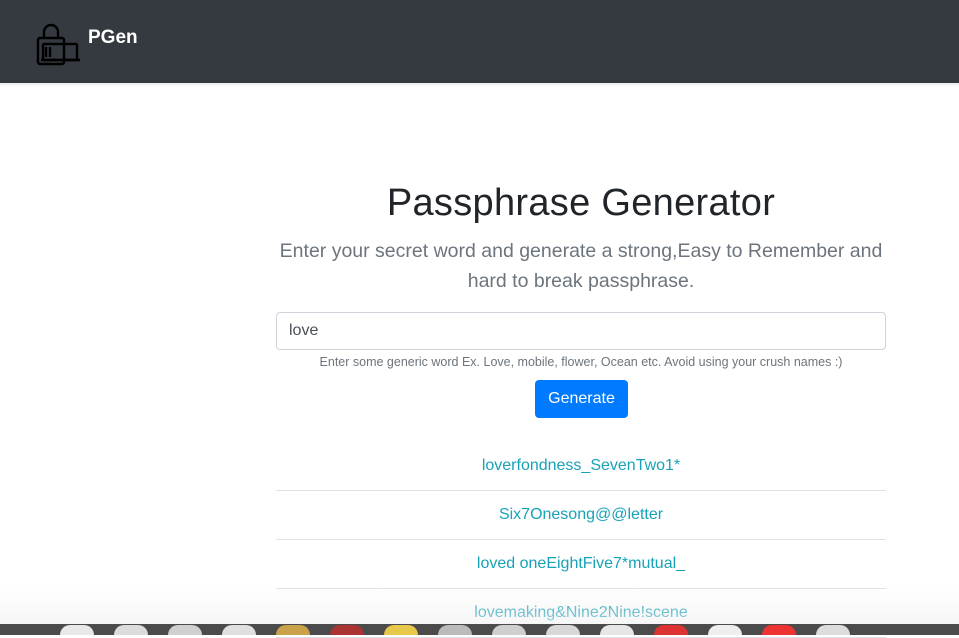 The height and width of the screenshot is (638, 959). Describe the element at coordinates (581, 466) in the screenshot. I see `result-item: loverfondness_SevenTwo1*` at that location.